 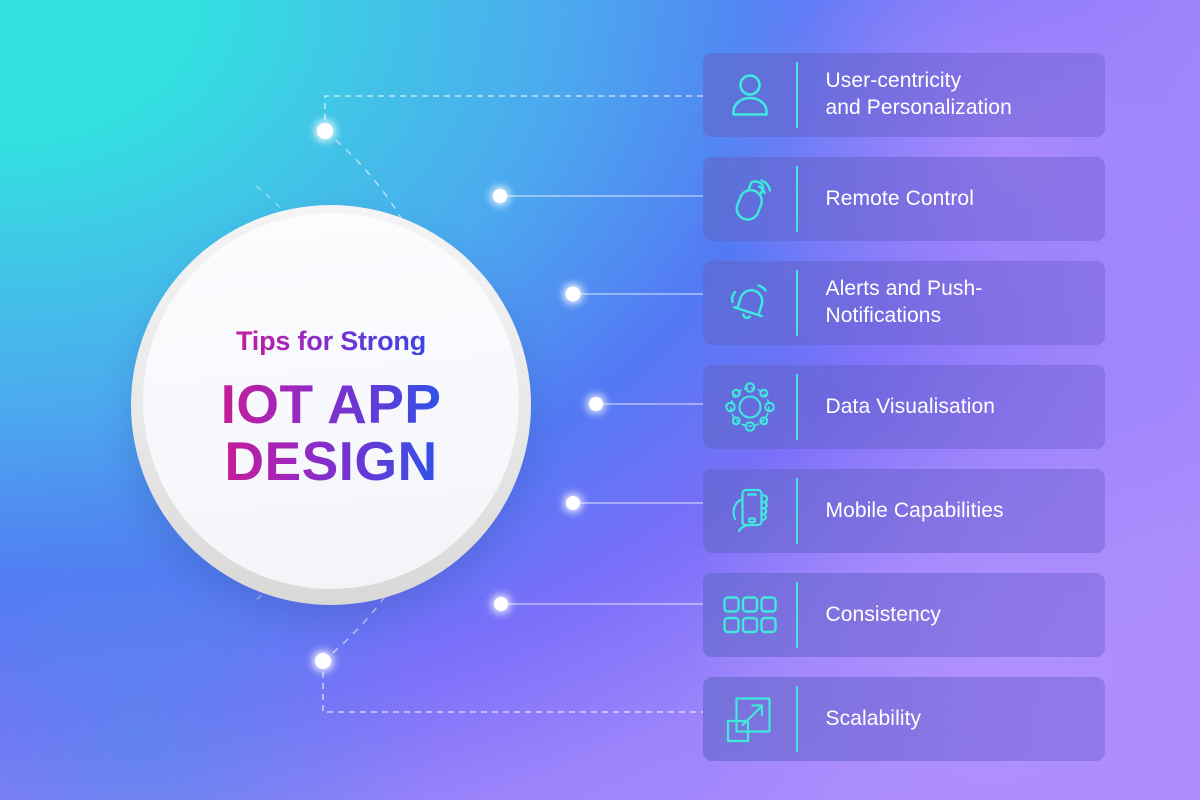 What do you see at coordinates (573, 294) in the screenshot?
I see `node-dot-alerts` at bounding box center [573, 294].